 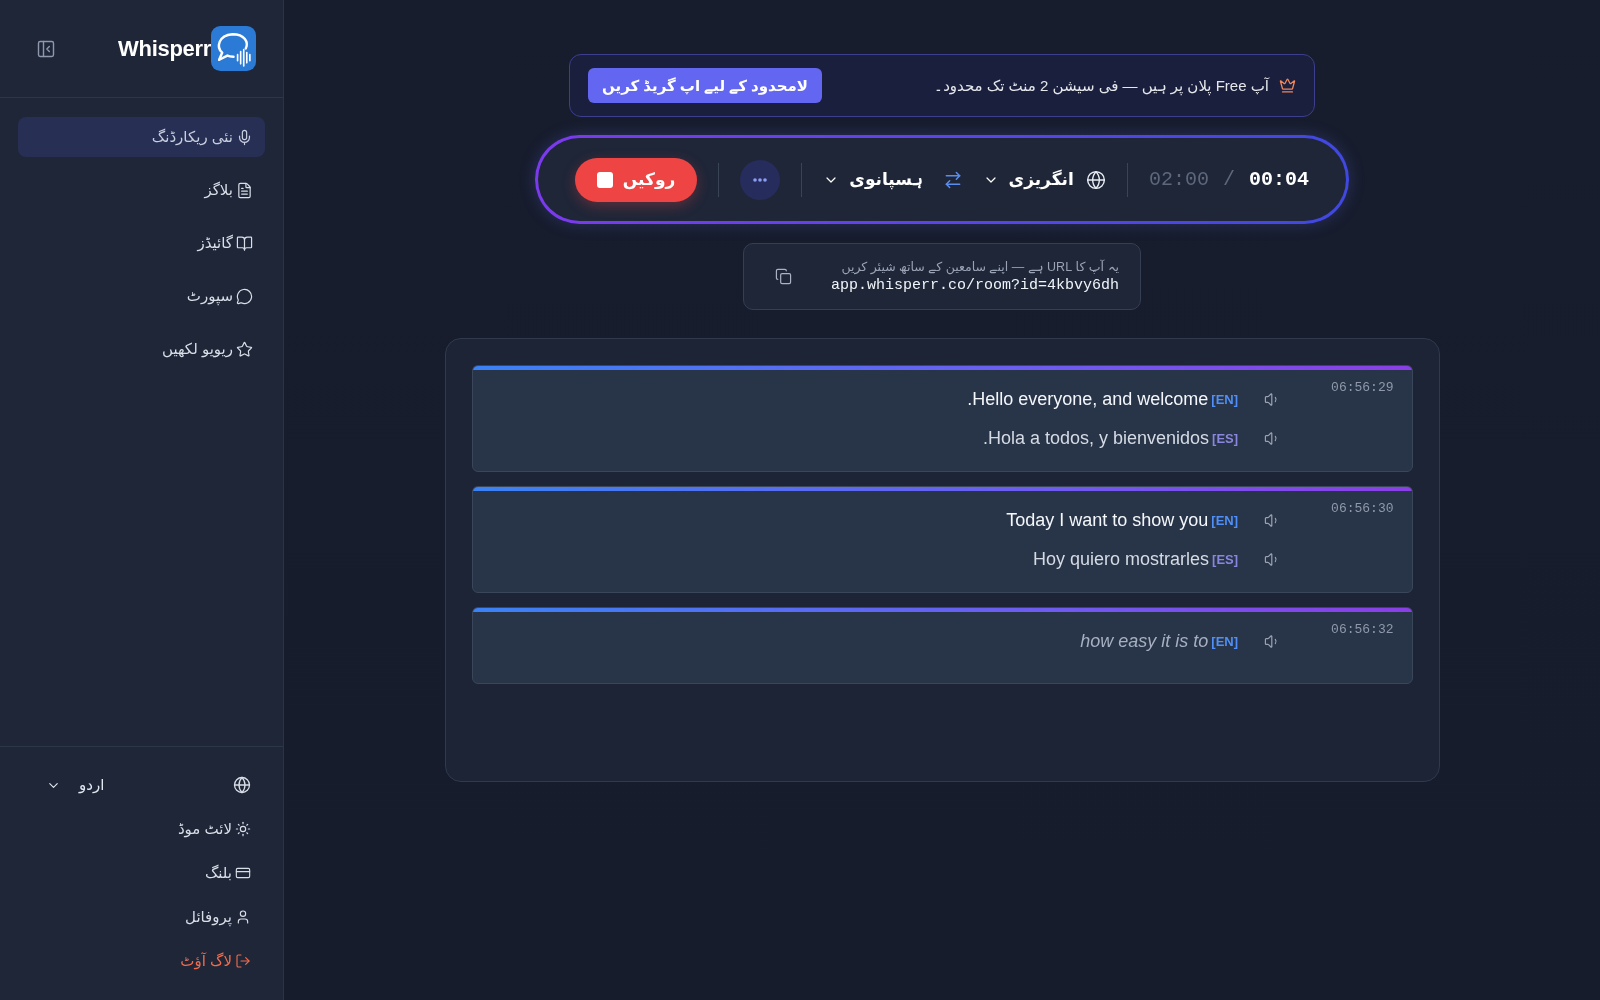 I want to click on document-icon, so click(x=244, y=190).